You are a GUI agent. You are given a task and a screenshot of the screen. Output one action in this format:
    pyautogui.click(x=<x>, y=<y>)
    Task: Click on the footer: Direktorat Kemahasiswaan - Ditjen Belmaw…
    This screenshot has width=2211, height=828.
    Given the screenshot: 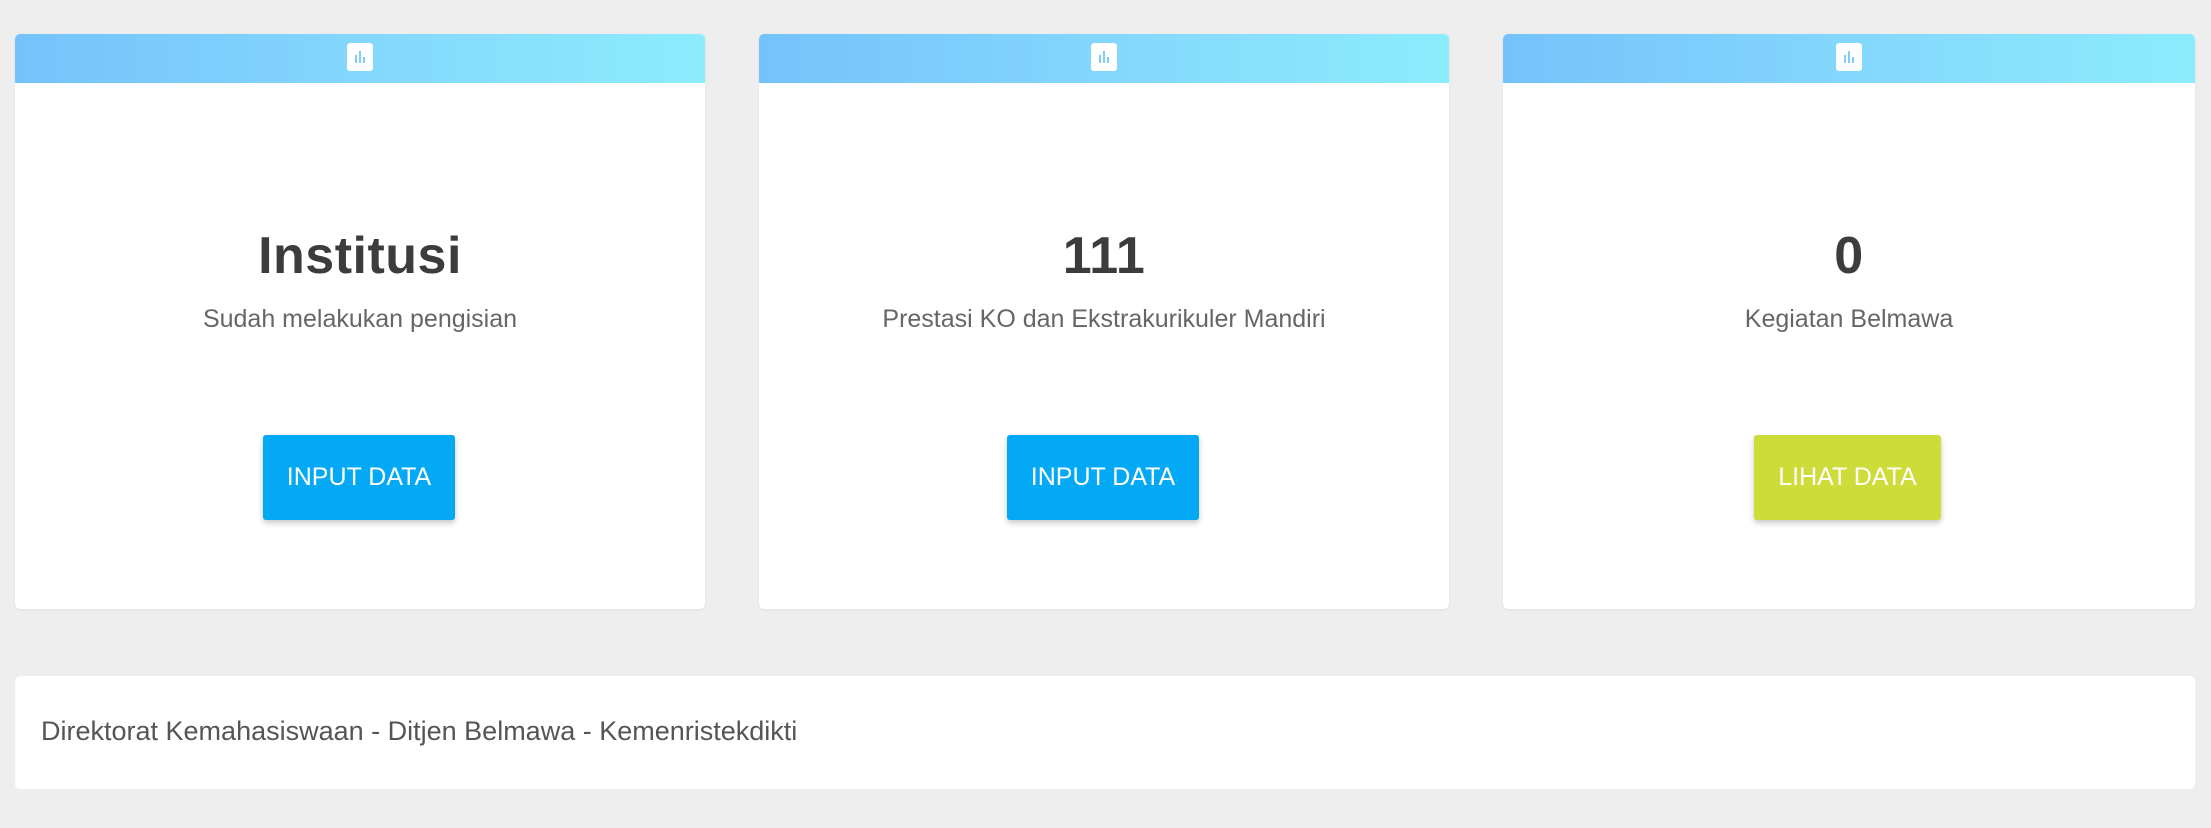 What is the action you would take?
    pyautogui.click(x=1105, y=732)
    